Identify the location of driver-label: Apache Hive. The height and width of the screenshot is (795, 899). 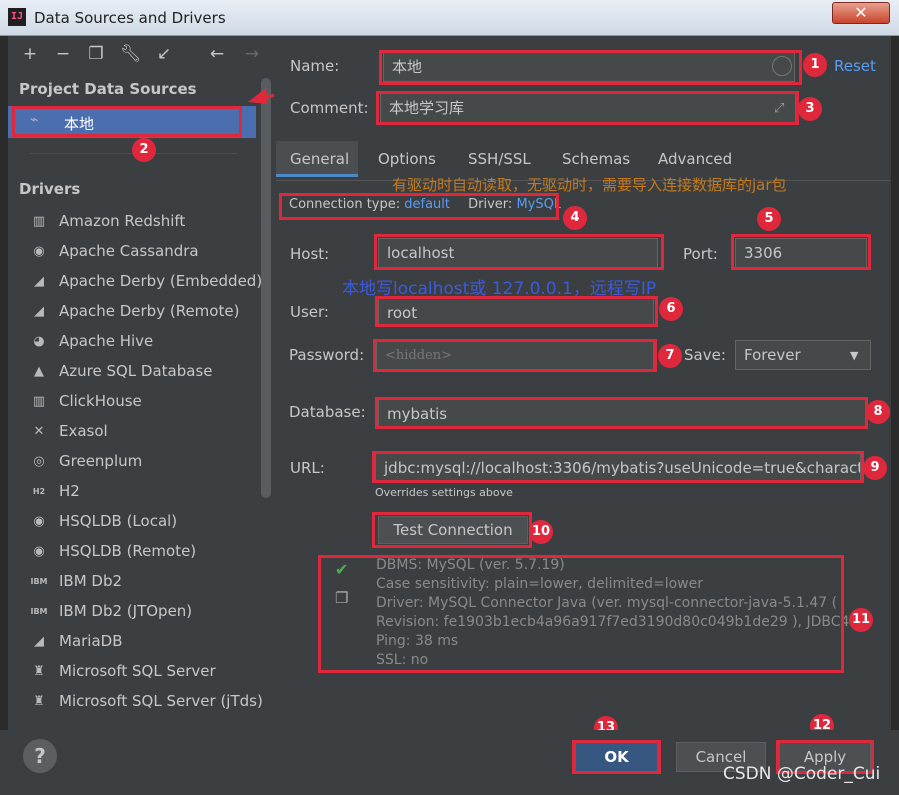
(106, 341).